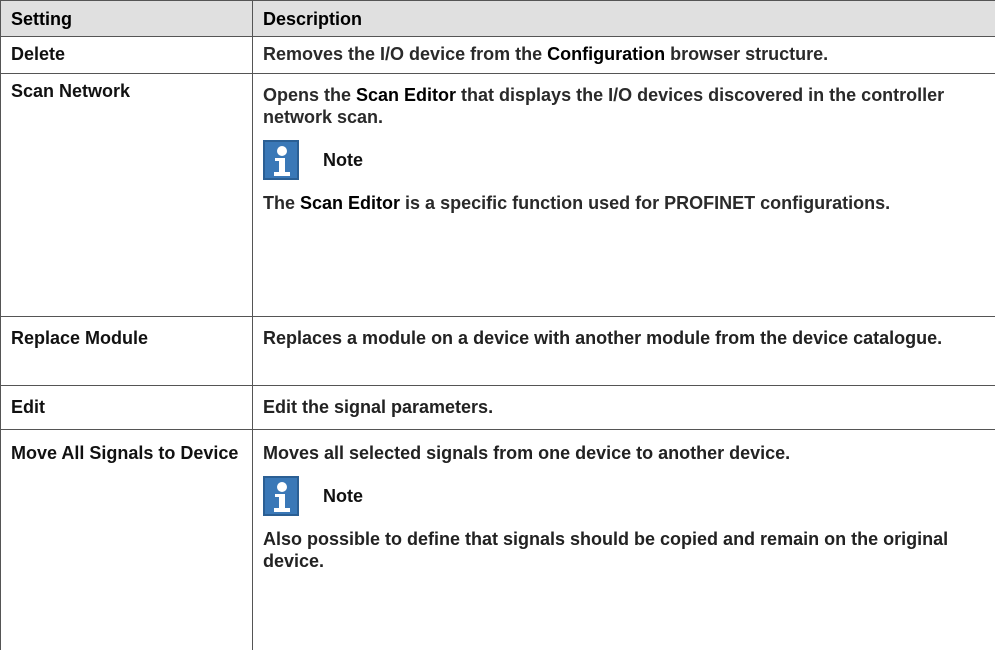 Image resolution: width=995 pixels, height=650 pixels. I want to click on table-header: Setting Description, so click(497, 18).